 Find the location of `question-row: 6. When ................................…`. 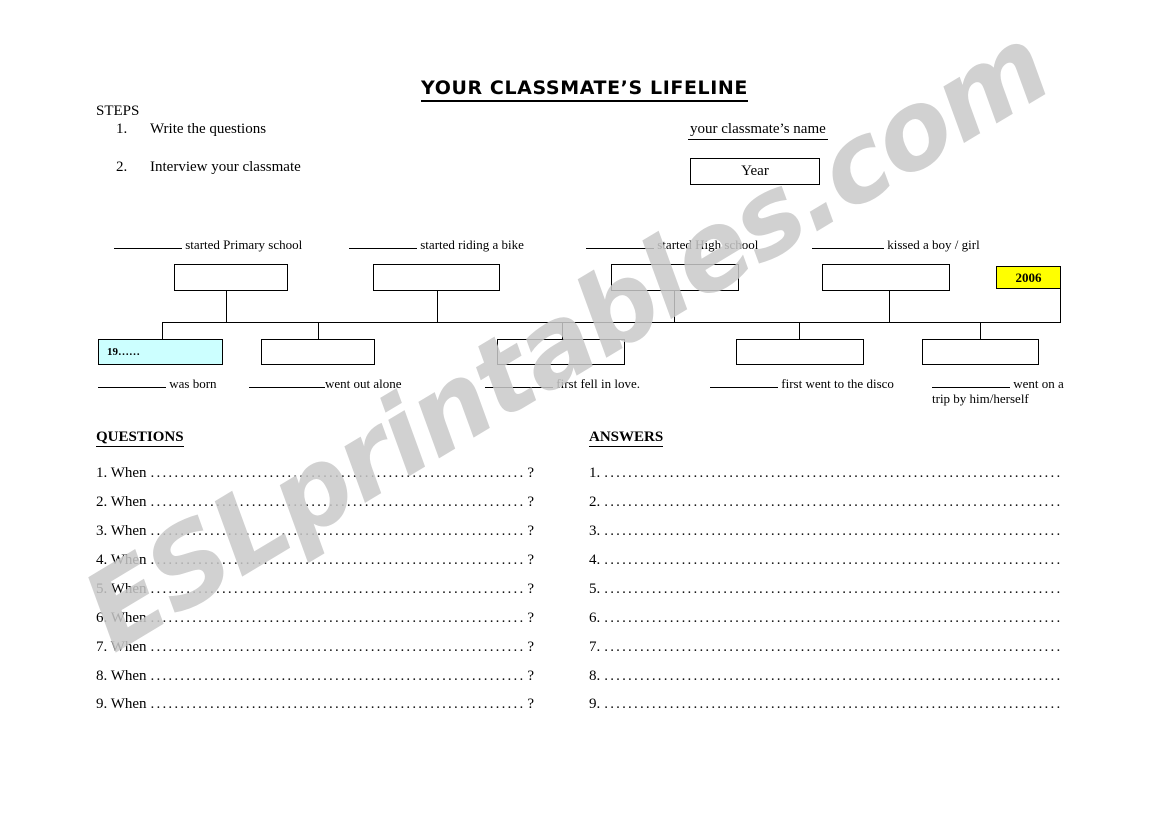

question-row: 6. When ................................… is located at coordinates (315, 618).